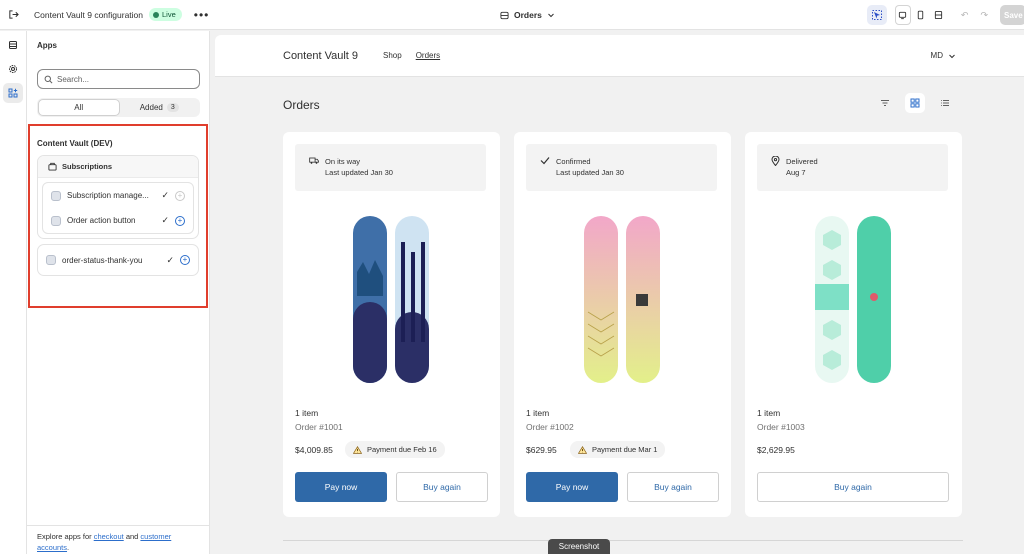 The image size is (1024, 554). I want to click on check-icon, so click(545, 161).